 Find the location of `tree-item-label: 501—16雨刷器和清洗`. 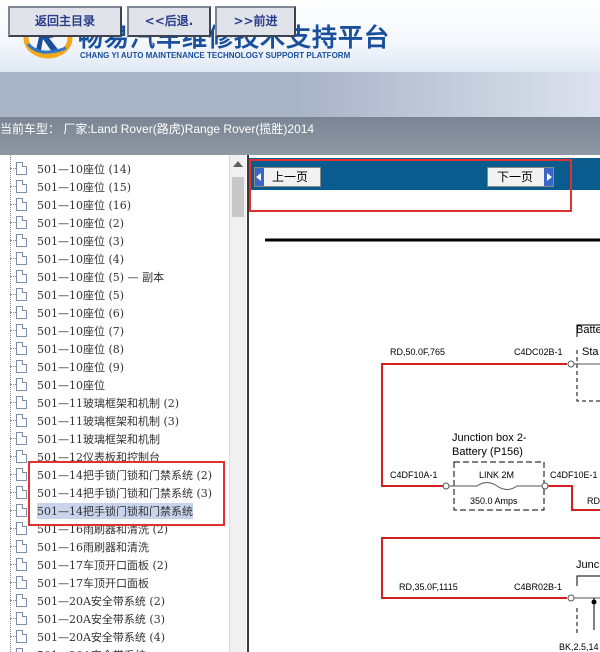

tree-item-label: 501—16雨刷器和清洗 is located at coordinates (93, 547).